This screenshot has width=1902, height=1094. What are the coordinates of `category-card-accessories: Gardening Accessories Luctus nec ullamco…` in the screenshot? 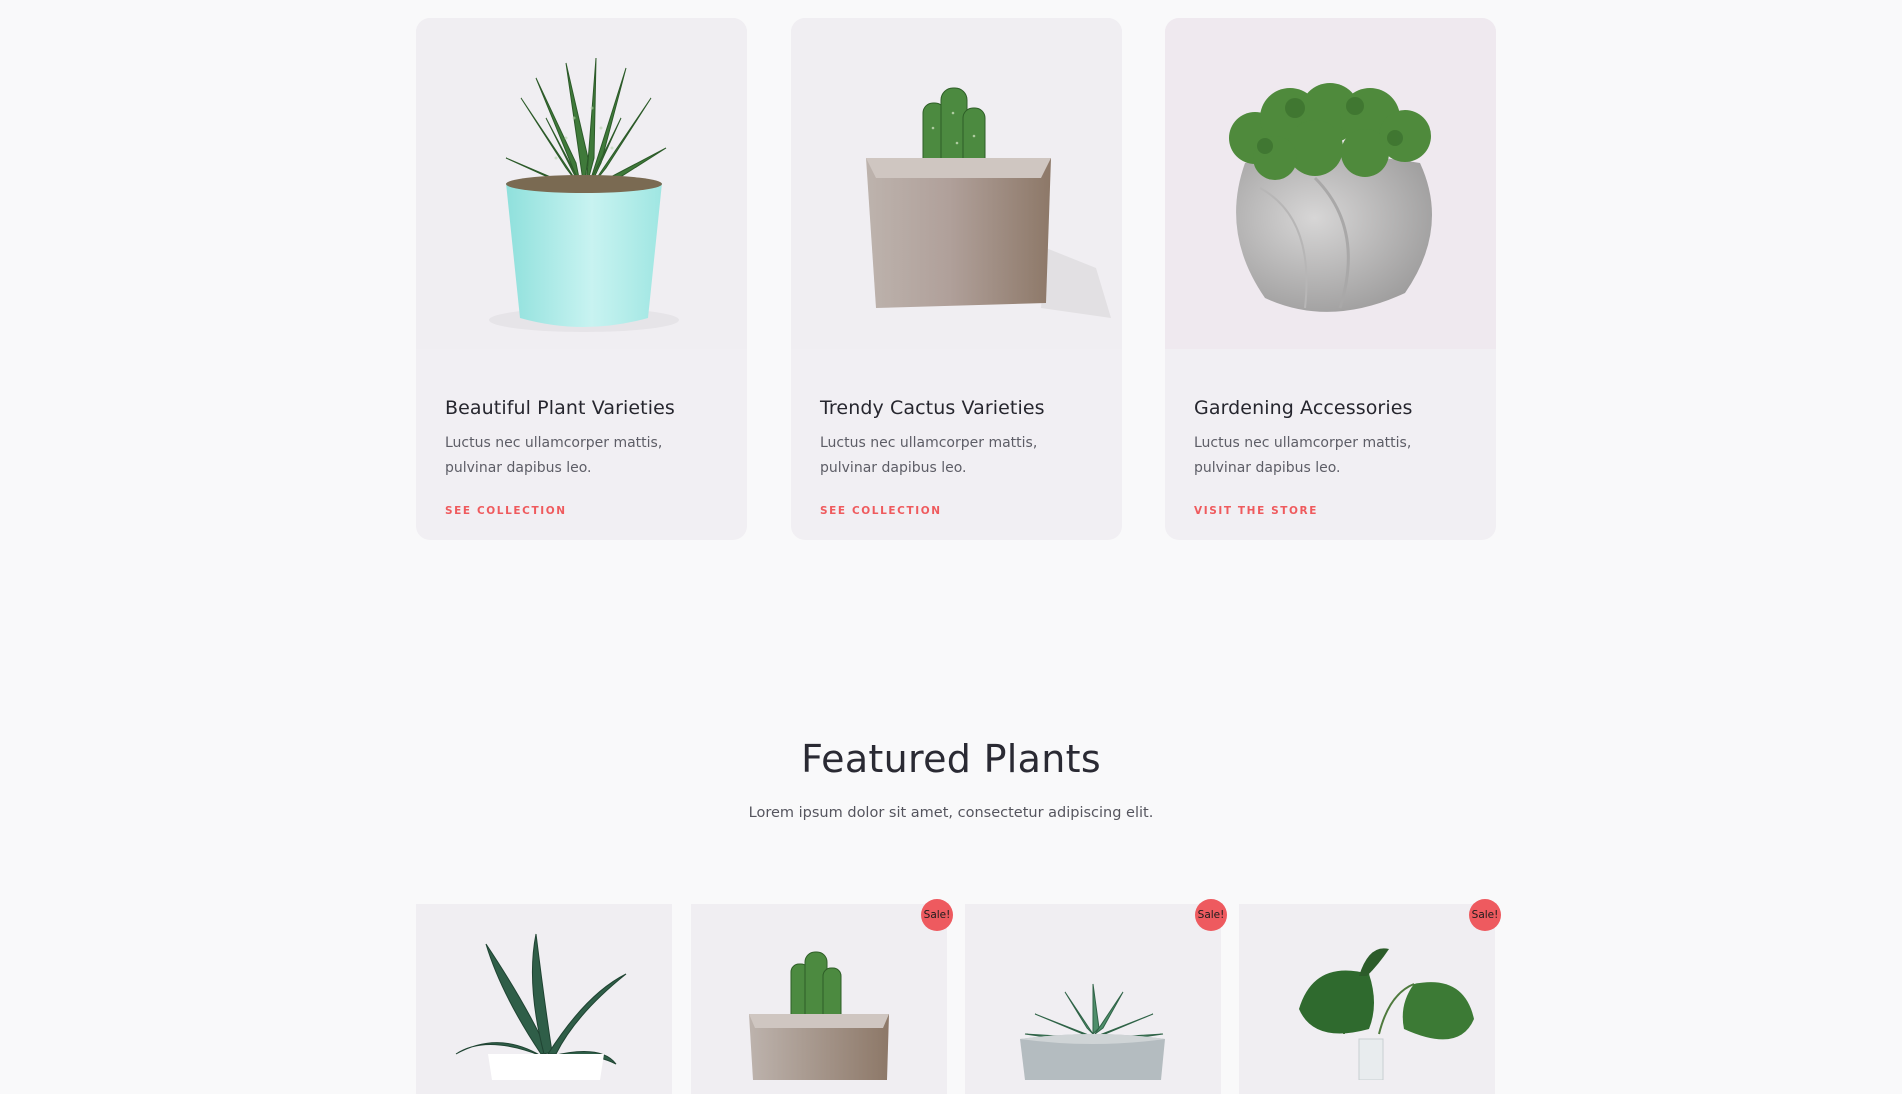 It's located at (1330, 279).